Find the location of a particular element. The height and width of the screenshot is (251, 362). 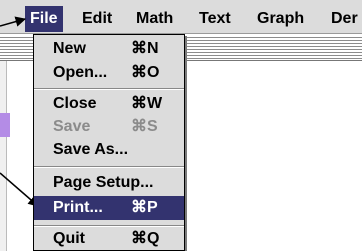

menu-item-close: Close ⌘W is located at coordinates (109, 104).